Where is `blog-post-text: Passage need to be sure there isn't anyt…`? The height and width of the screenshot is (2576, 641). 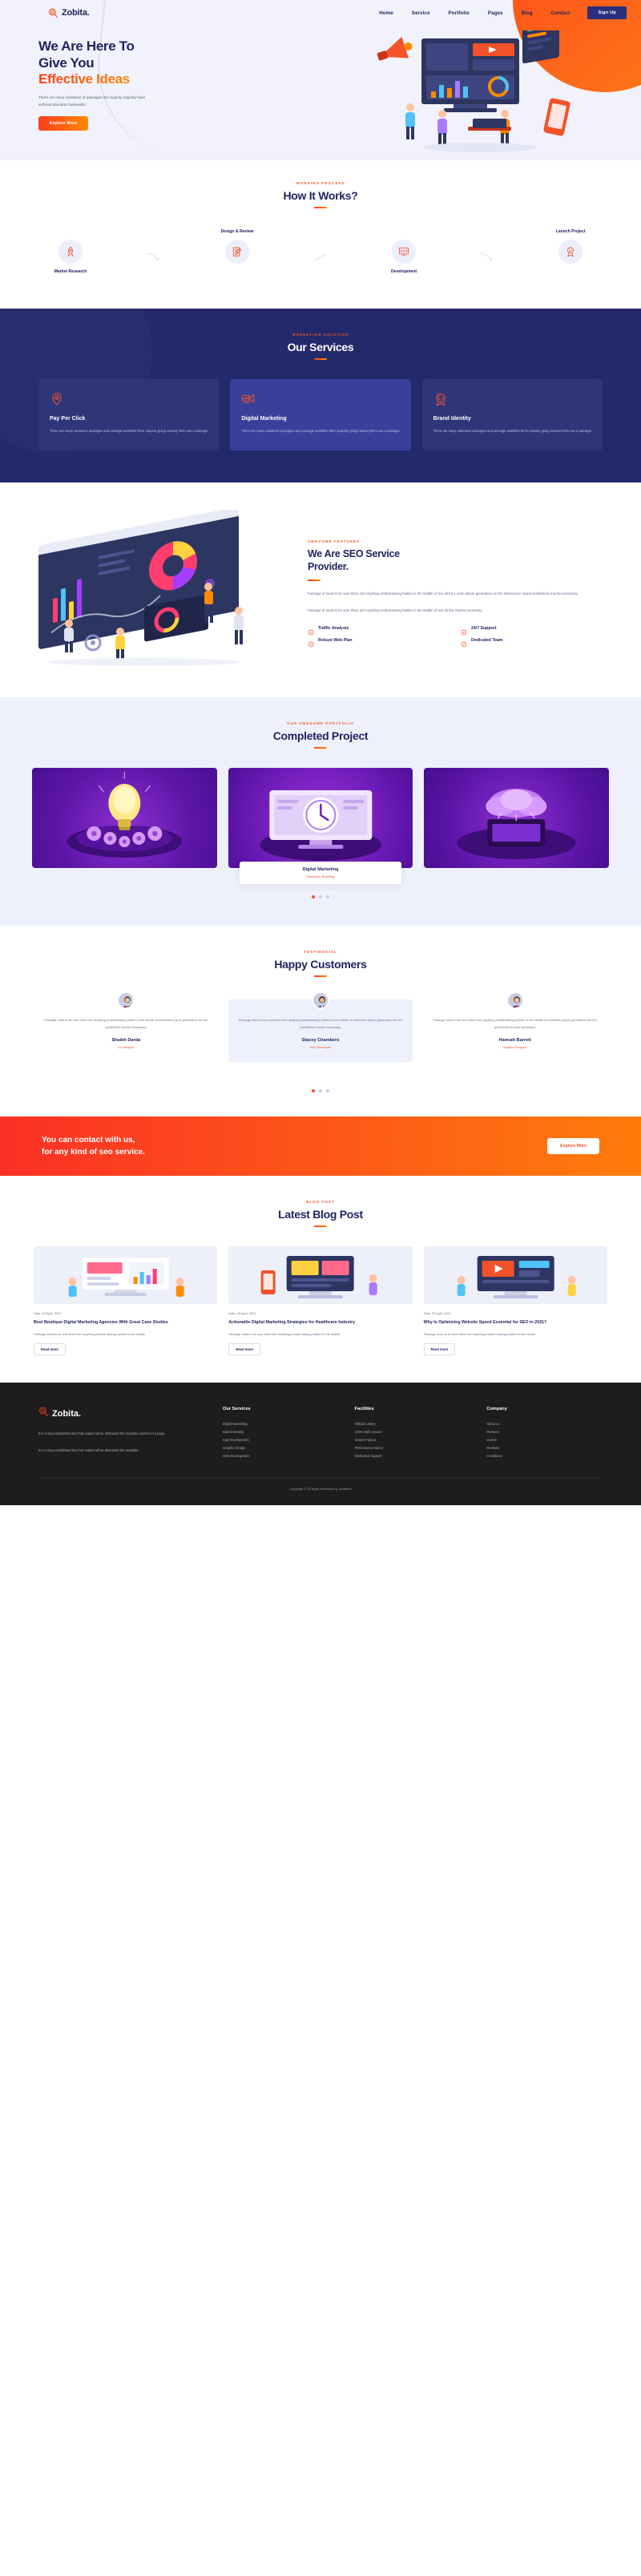 blog-post-text: Passage need to be sure there isn't anyt… is located at coordinates (91, 1334).